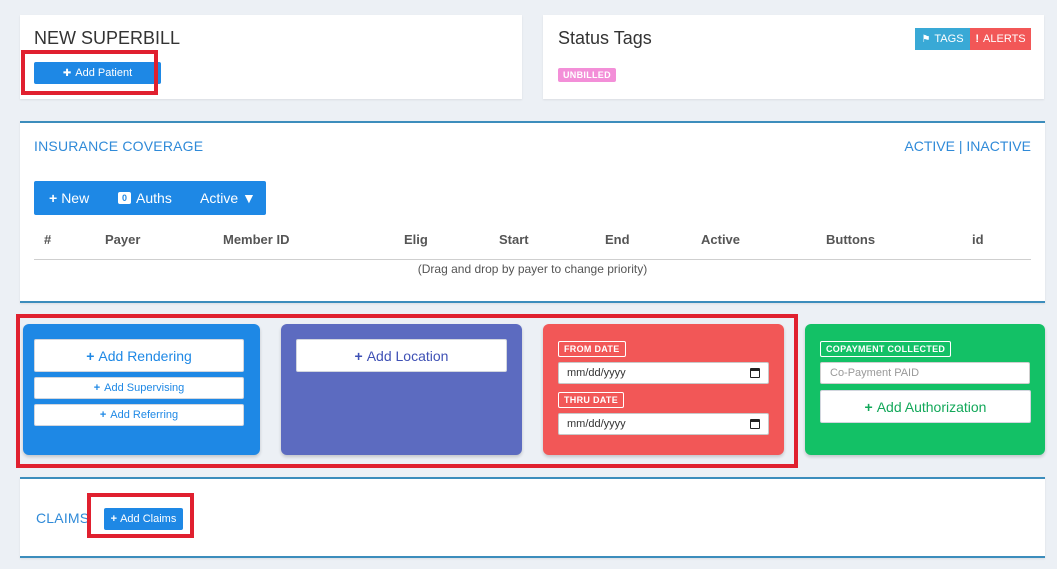 The height and width of the screenshot is (569, 1057). Describe the element at coordinates (875, 373) in the screenshot. I see `copayment-placeholder: Co-Payment PAID` at that location.